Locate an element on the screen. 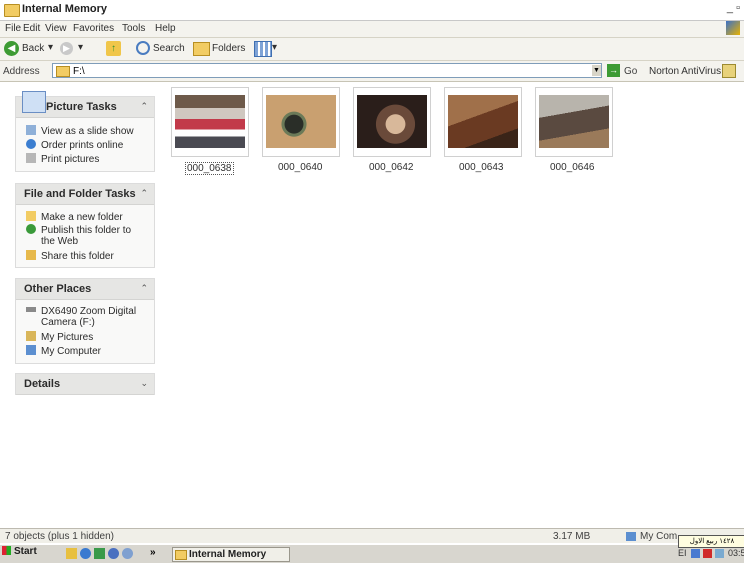 The width and height of the screenshot is (744, 563). print-pictures-link: Print pictures is located at coordinates (62, 159).